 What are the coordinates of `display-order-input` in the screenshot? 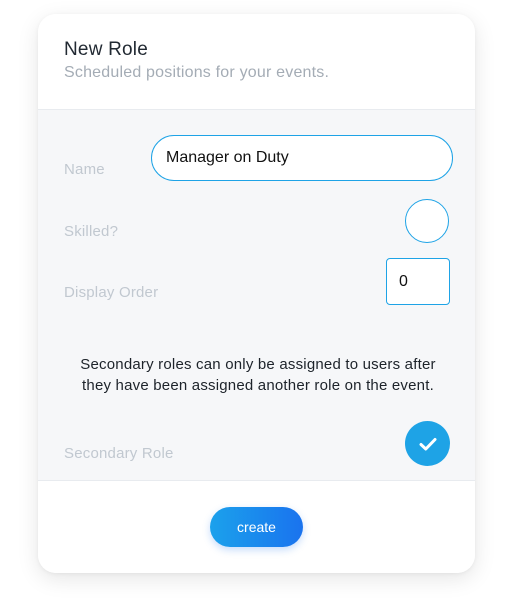 It's located at (418, 281).